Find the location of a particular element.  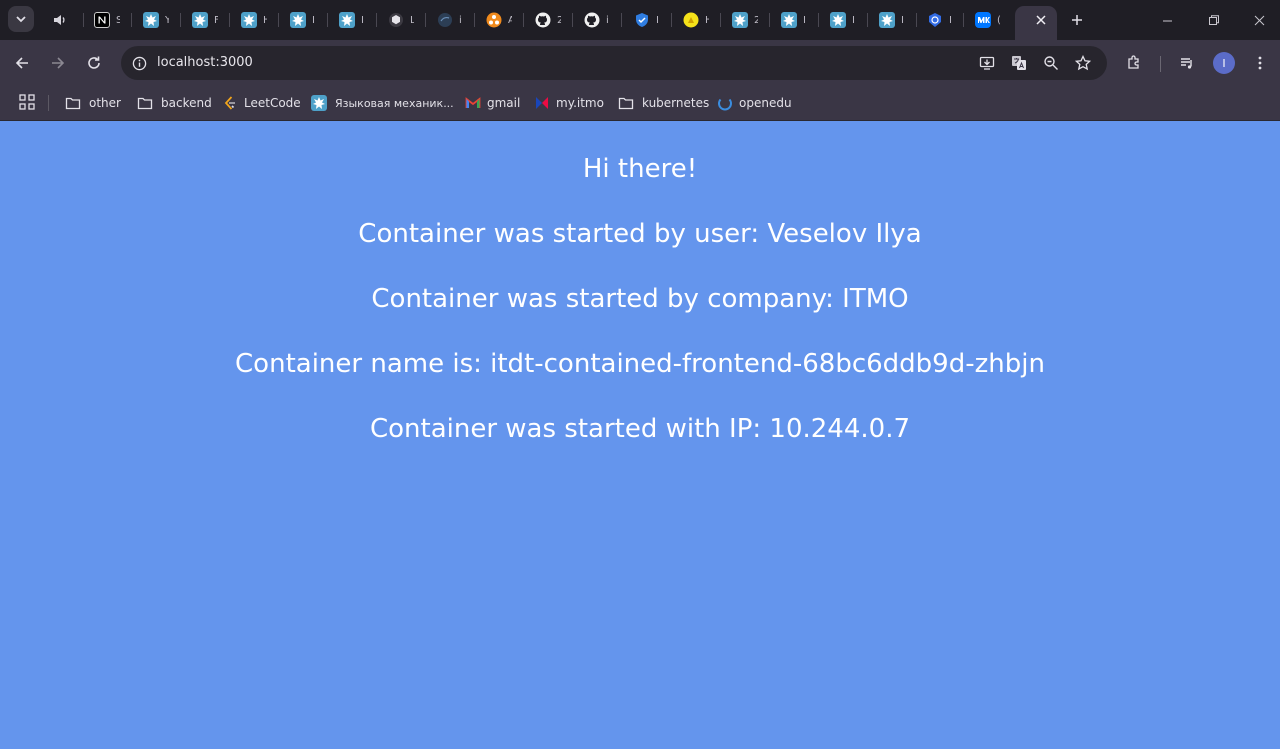

reload-button is located at coordinates (94, 63).